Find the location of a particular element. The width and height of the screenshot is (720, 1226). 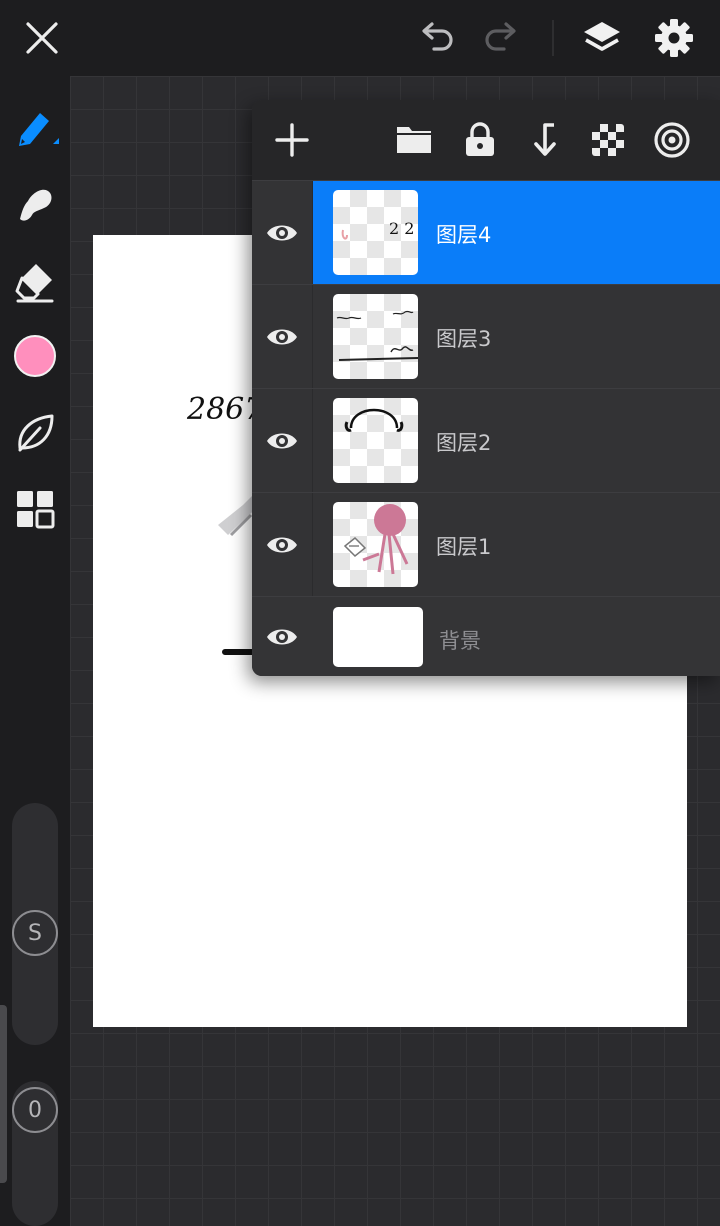

side-panel-handle is located at coordinates (3, 1094).